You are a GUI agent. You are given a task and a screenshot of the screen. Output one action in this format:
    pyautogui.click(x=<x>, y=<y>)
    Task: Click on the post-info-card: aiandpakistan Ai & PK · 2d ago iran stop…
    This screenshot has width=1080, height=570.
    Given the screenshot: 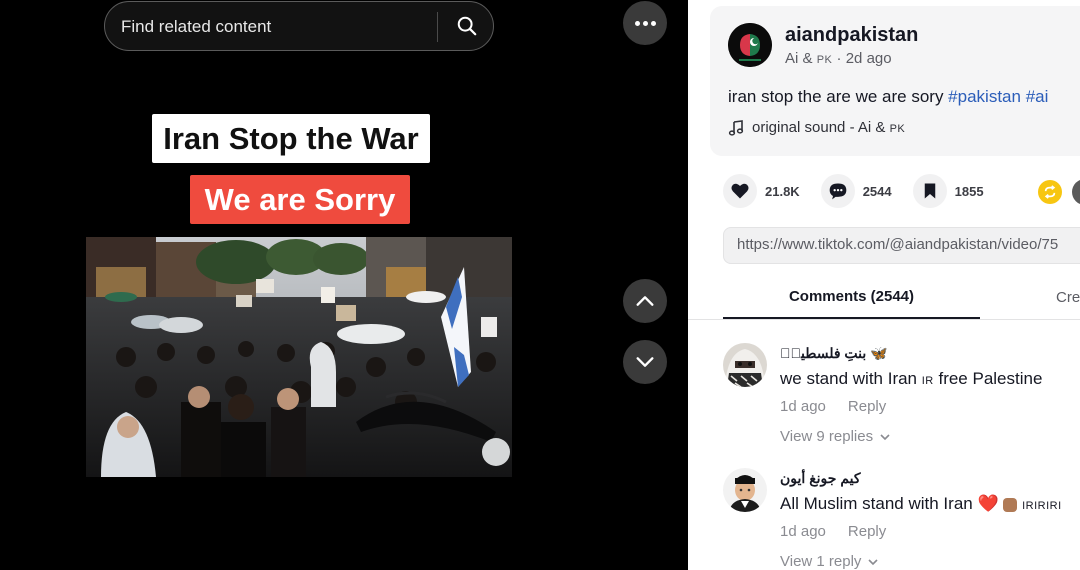 What is the action you would take?
    pyautogui.click(x=895, y=81)
    